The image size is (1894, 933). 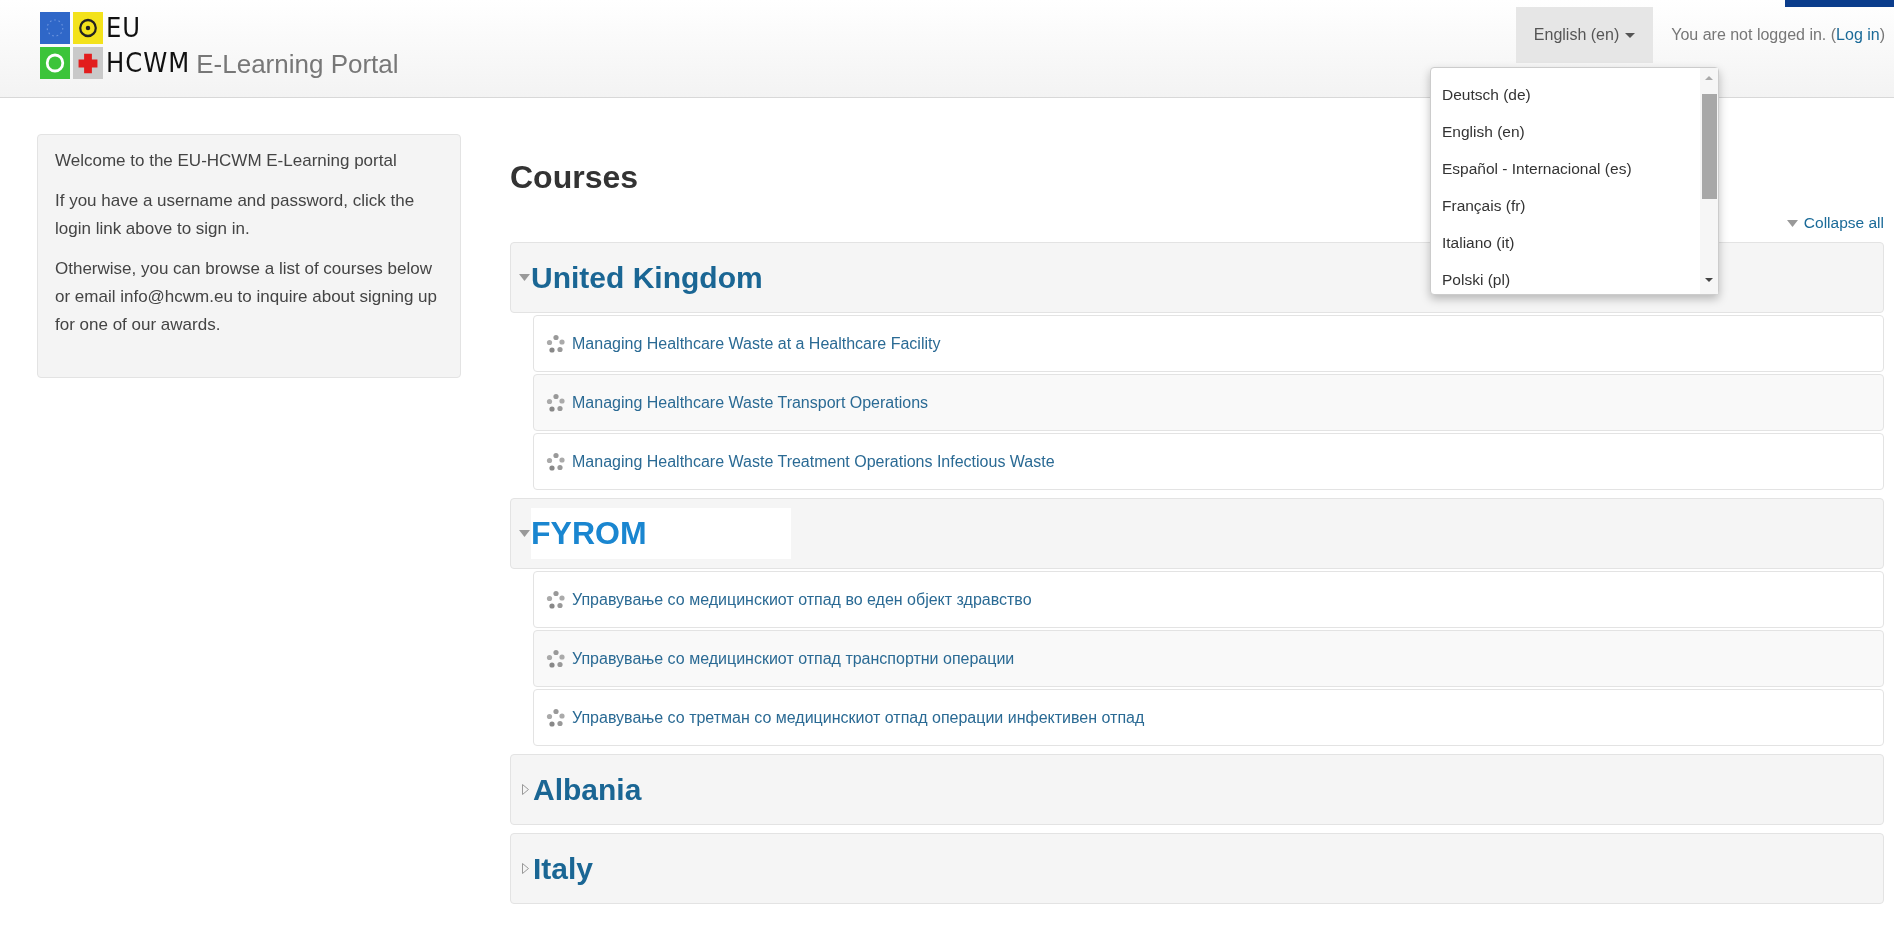 I want to click on language-option: English (en), so click(x=1565, y=131).